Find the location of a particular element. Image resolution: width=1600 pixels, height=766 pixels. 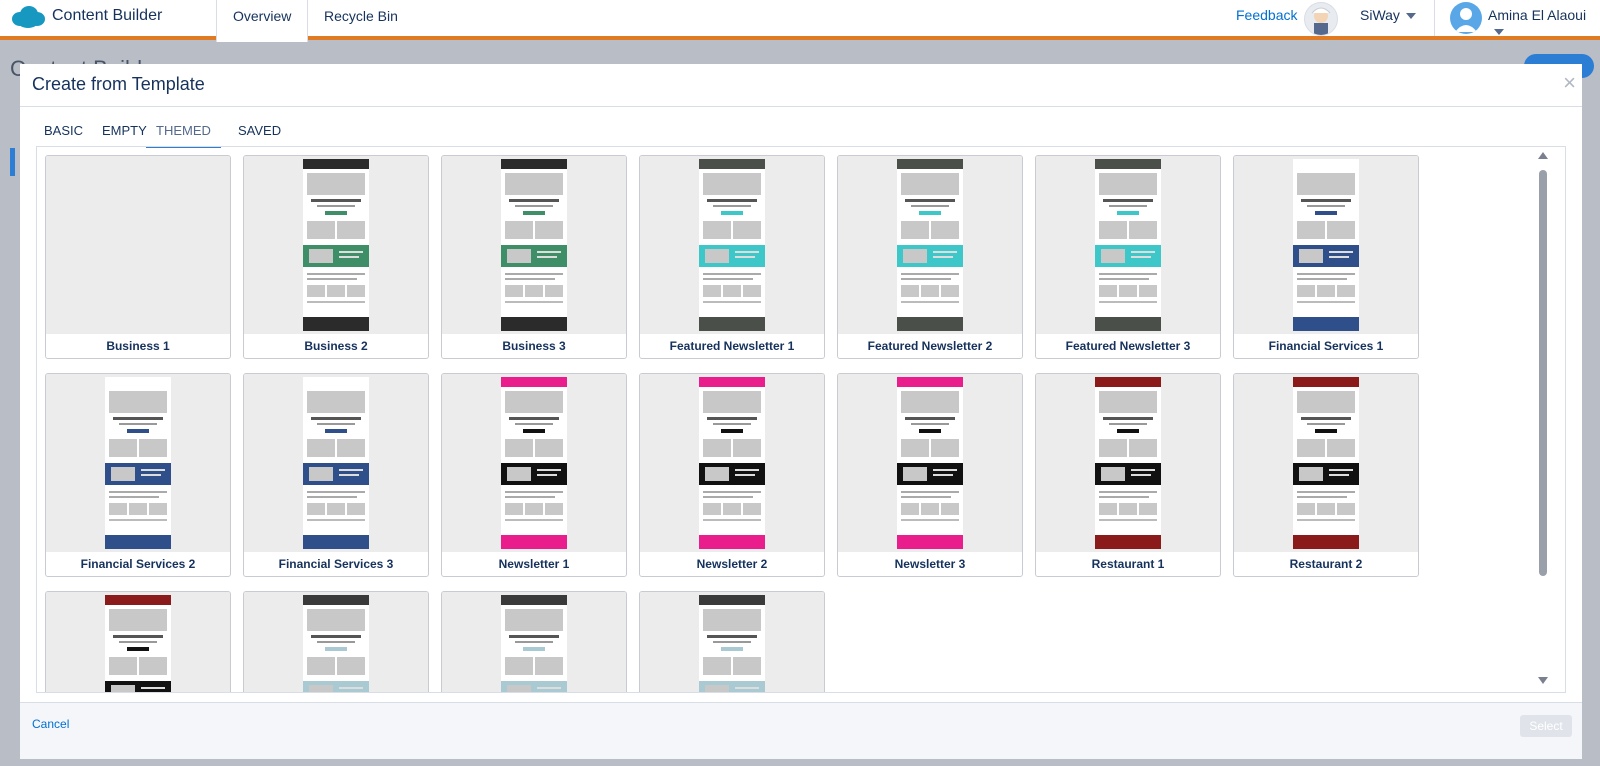

modal-footer: Cancel Select is located at coordinates (801, 730).